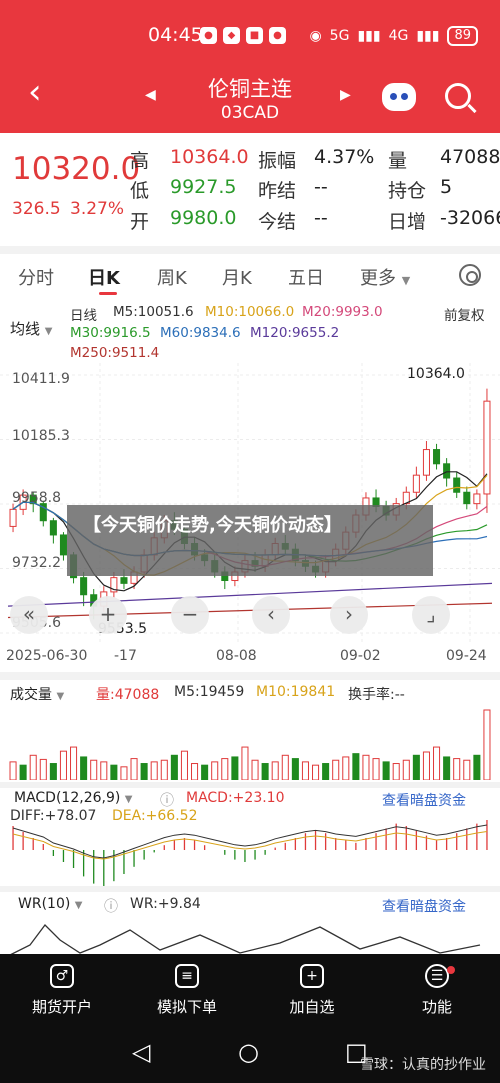  I want to click on turnover-rate: 换手率:--, so click(376, 695).